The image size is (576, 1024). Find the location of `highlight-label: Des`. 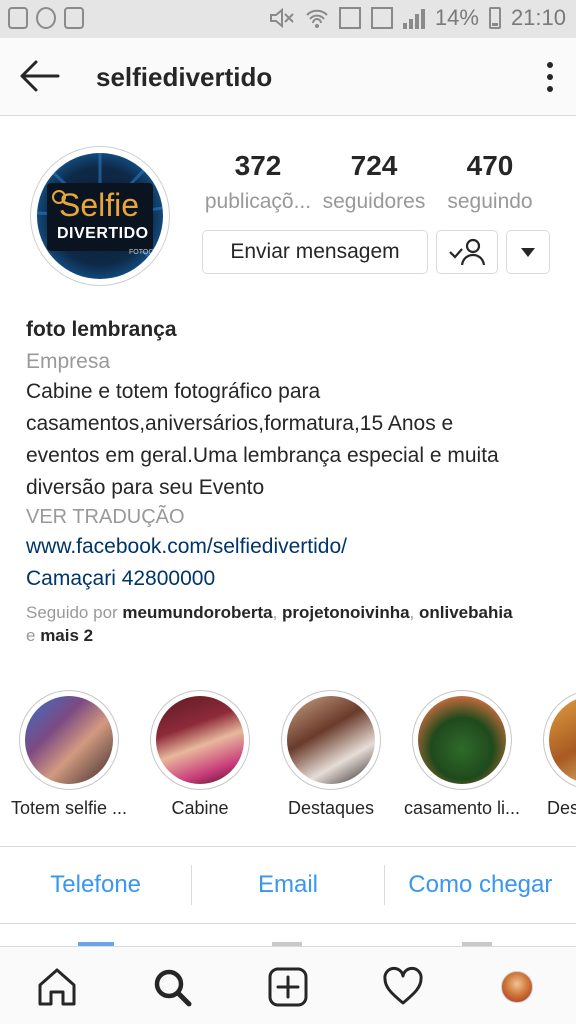

highlight-label: Des is located at coordinates (561, 808).